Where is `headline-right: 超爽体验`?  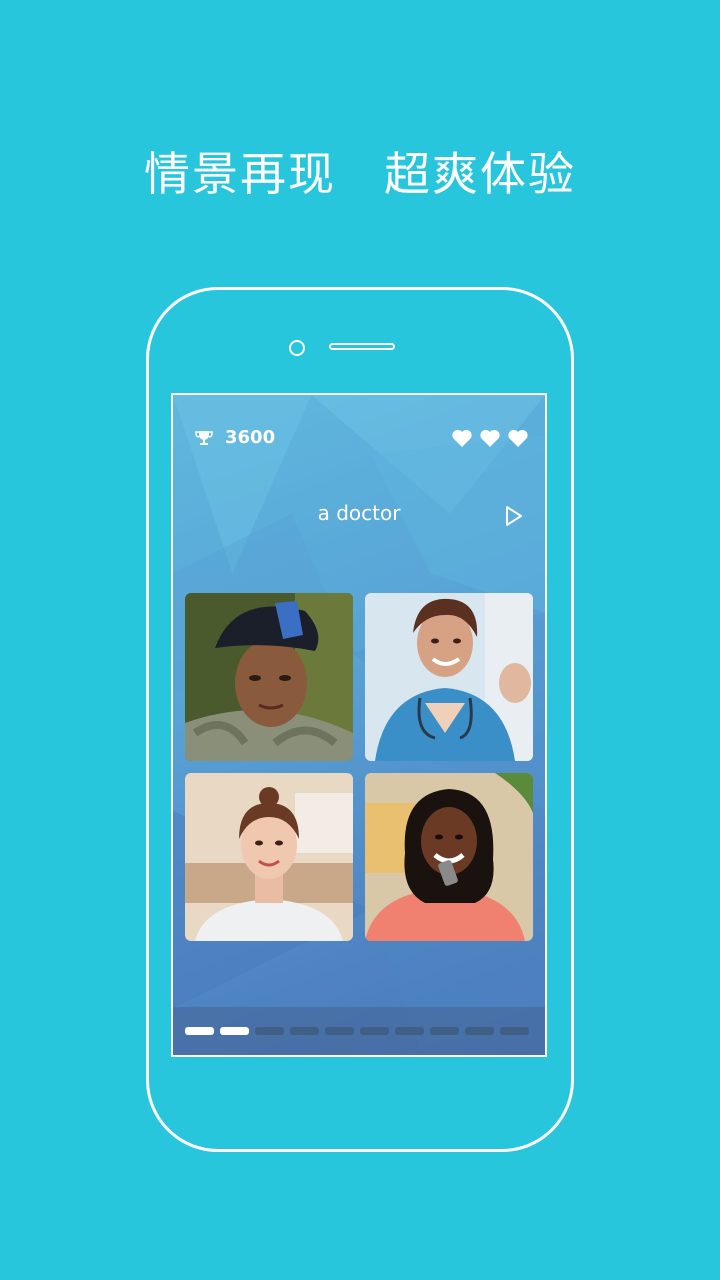
headline-right: 超爽体验 is located at coordinates (480, 174).